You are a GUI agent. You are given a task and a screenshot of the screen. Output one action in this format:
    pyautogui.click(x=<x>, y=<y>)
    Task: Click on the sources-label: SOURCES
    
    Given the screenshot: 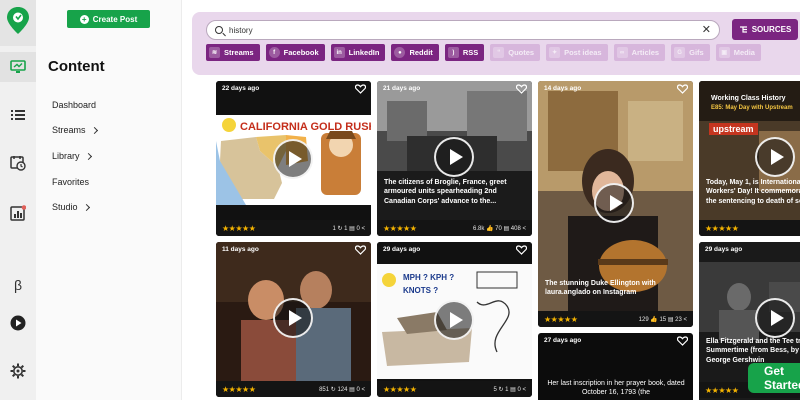 What is the action you would take?
    pyautogui.click(x=771, y=29)
    